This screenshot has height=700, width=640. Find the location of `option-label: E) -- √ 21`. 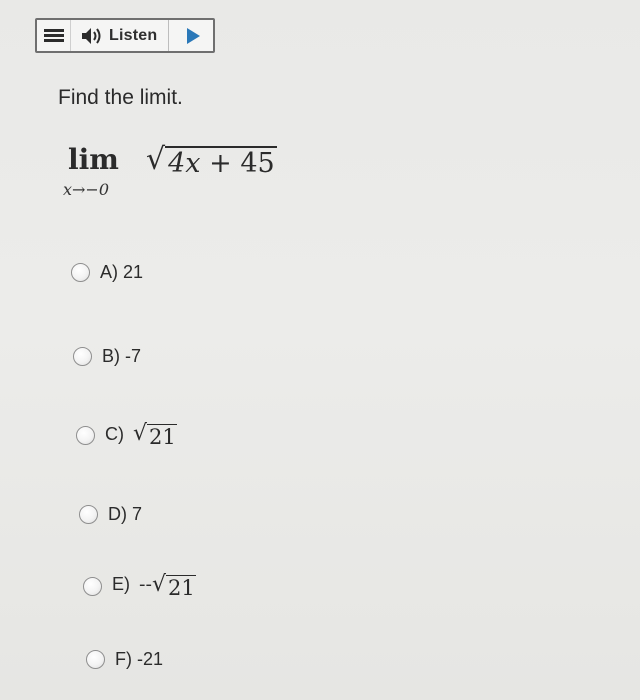

option-label: E) -- √ 21 is located at coordinates (154, 586).